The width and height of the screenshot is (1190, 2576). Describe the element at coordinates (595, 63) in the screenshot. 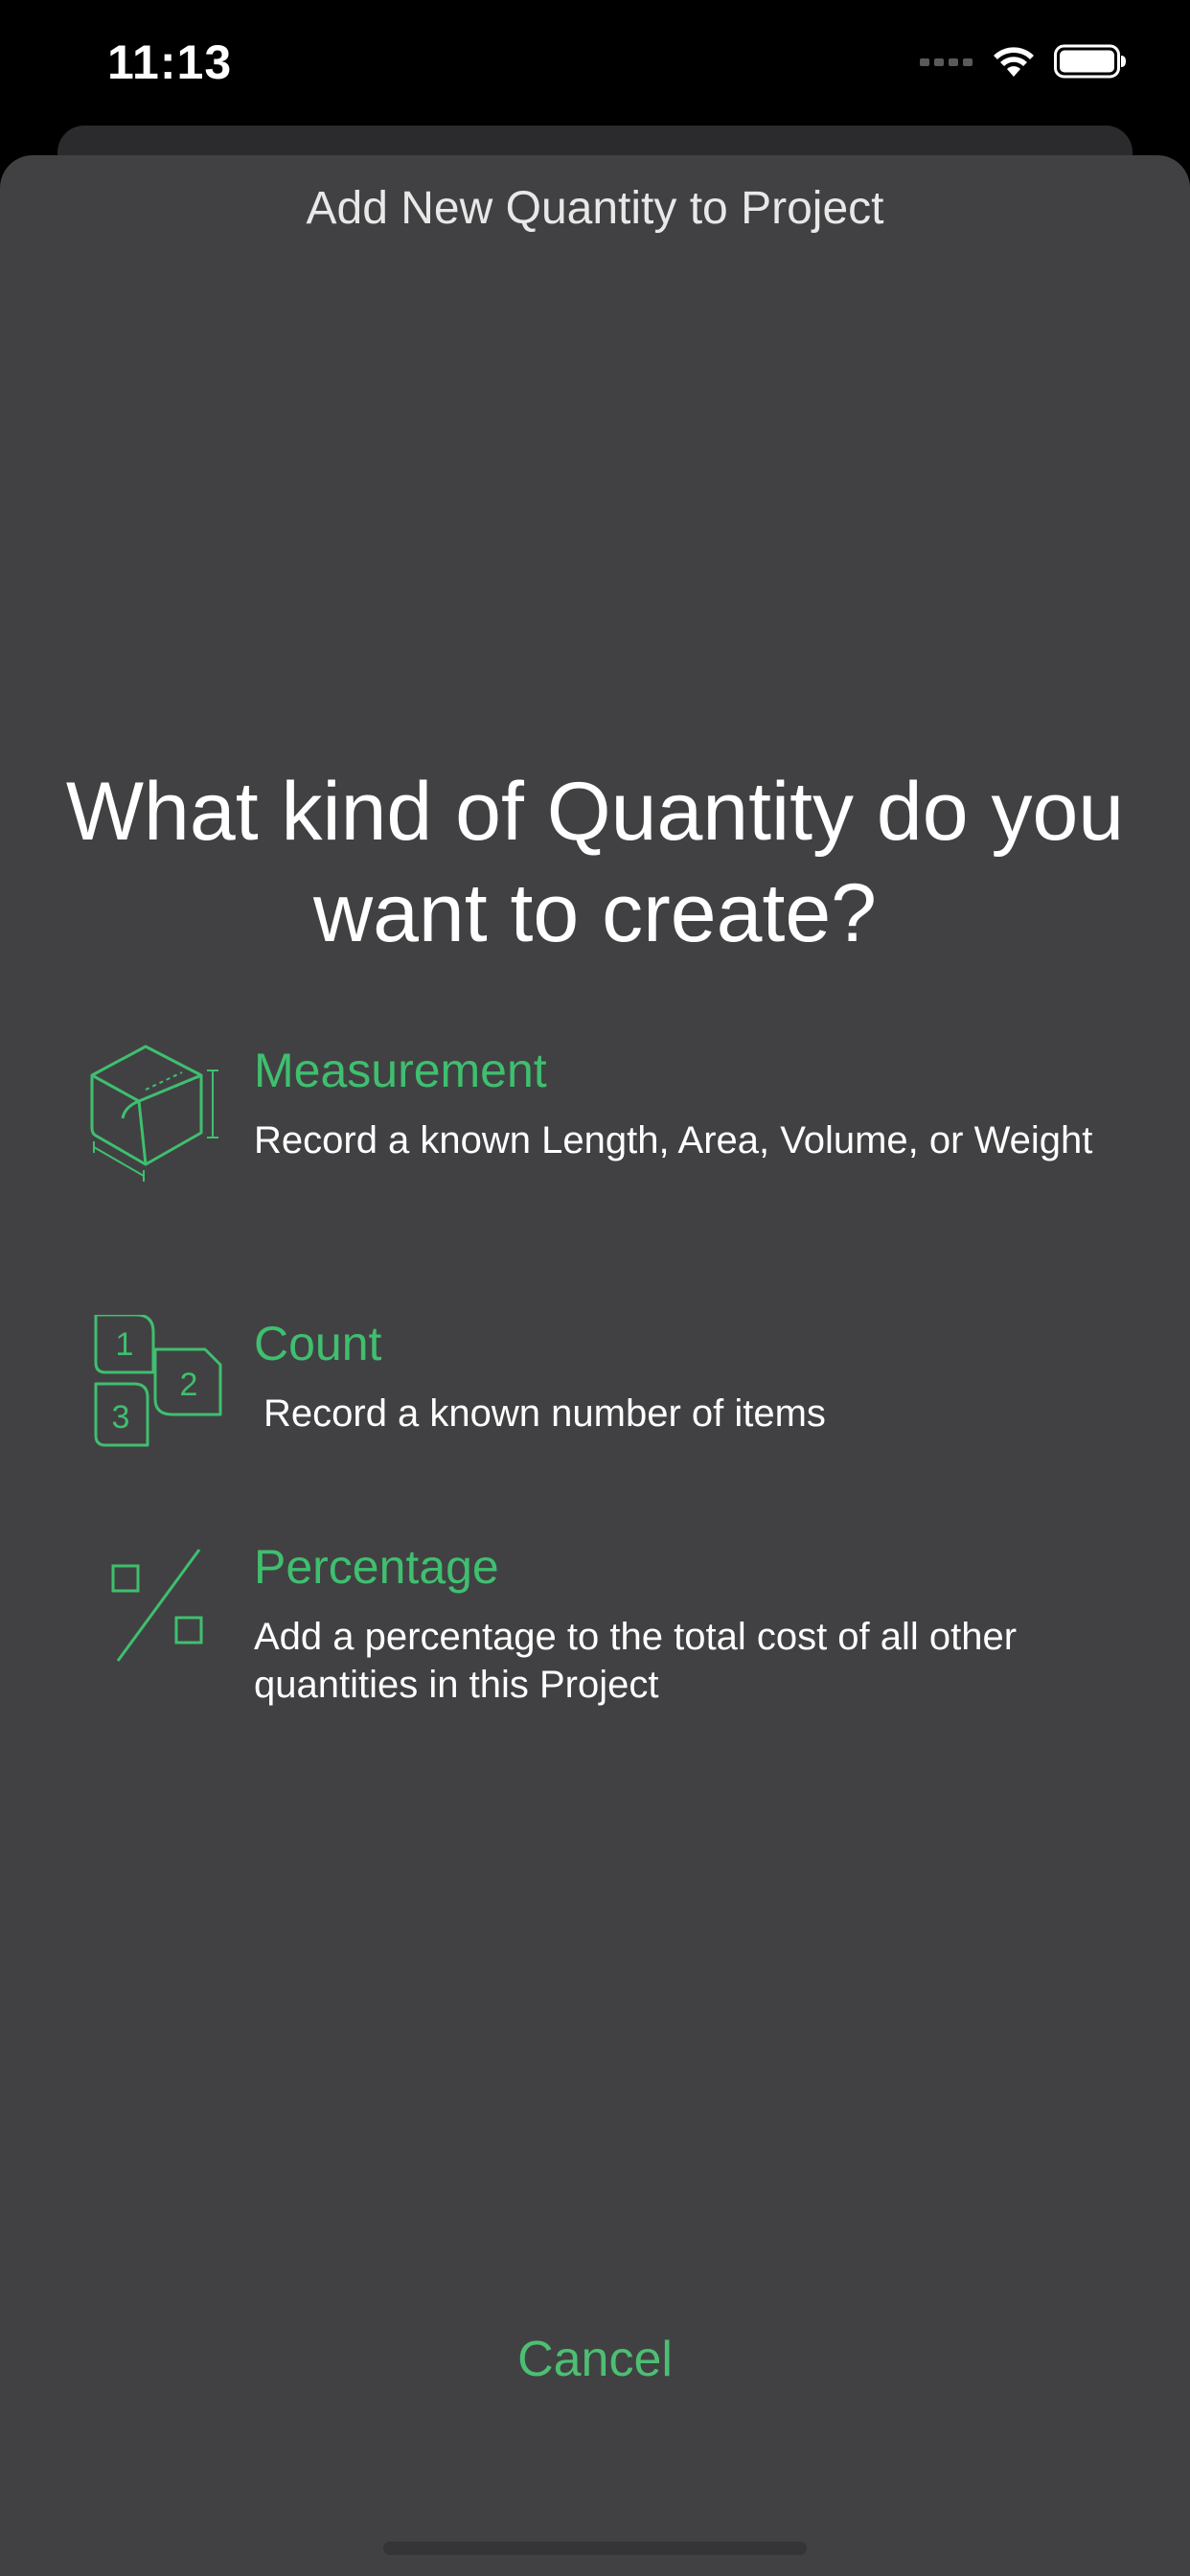

I see `status-bar: 11:13` at that location.